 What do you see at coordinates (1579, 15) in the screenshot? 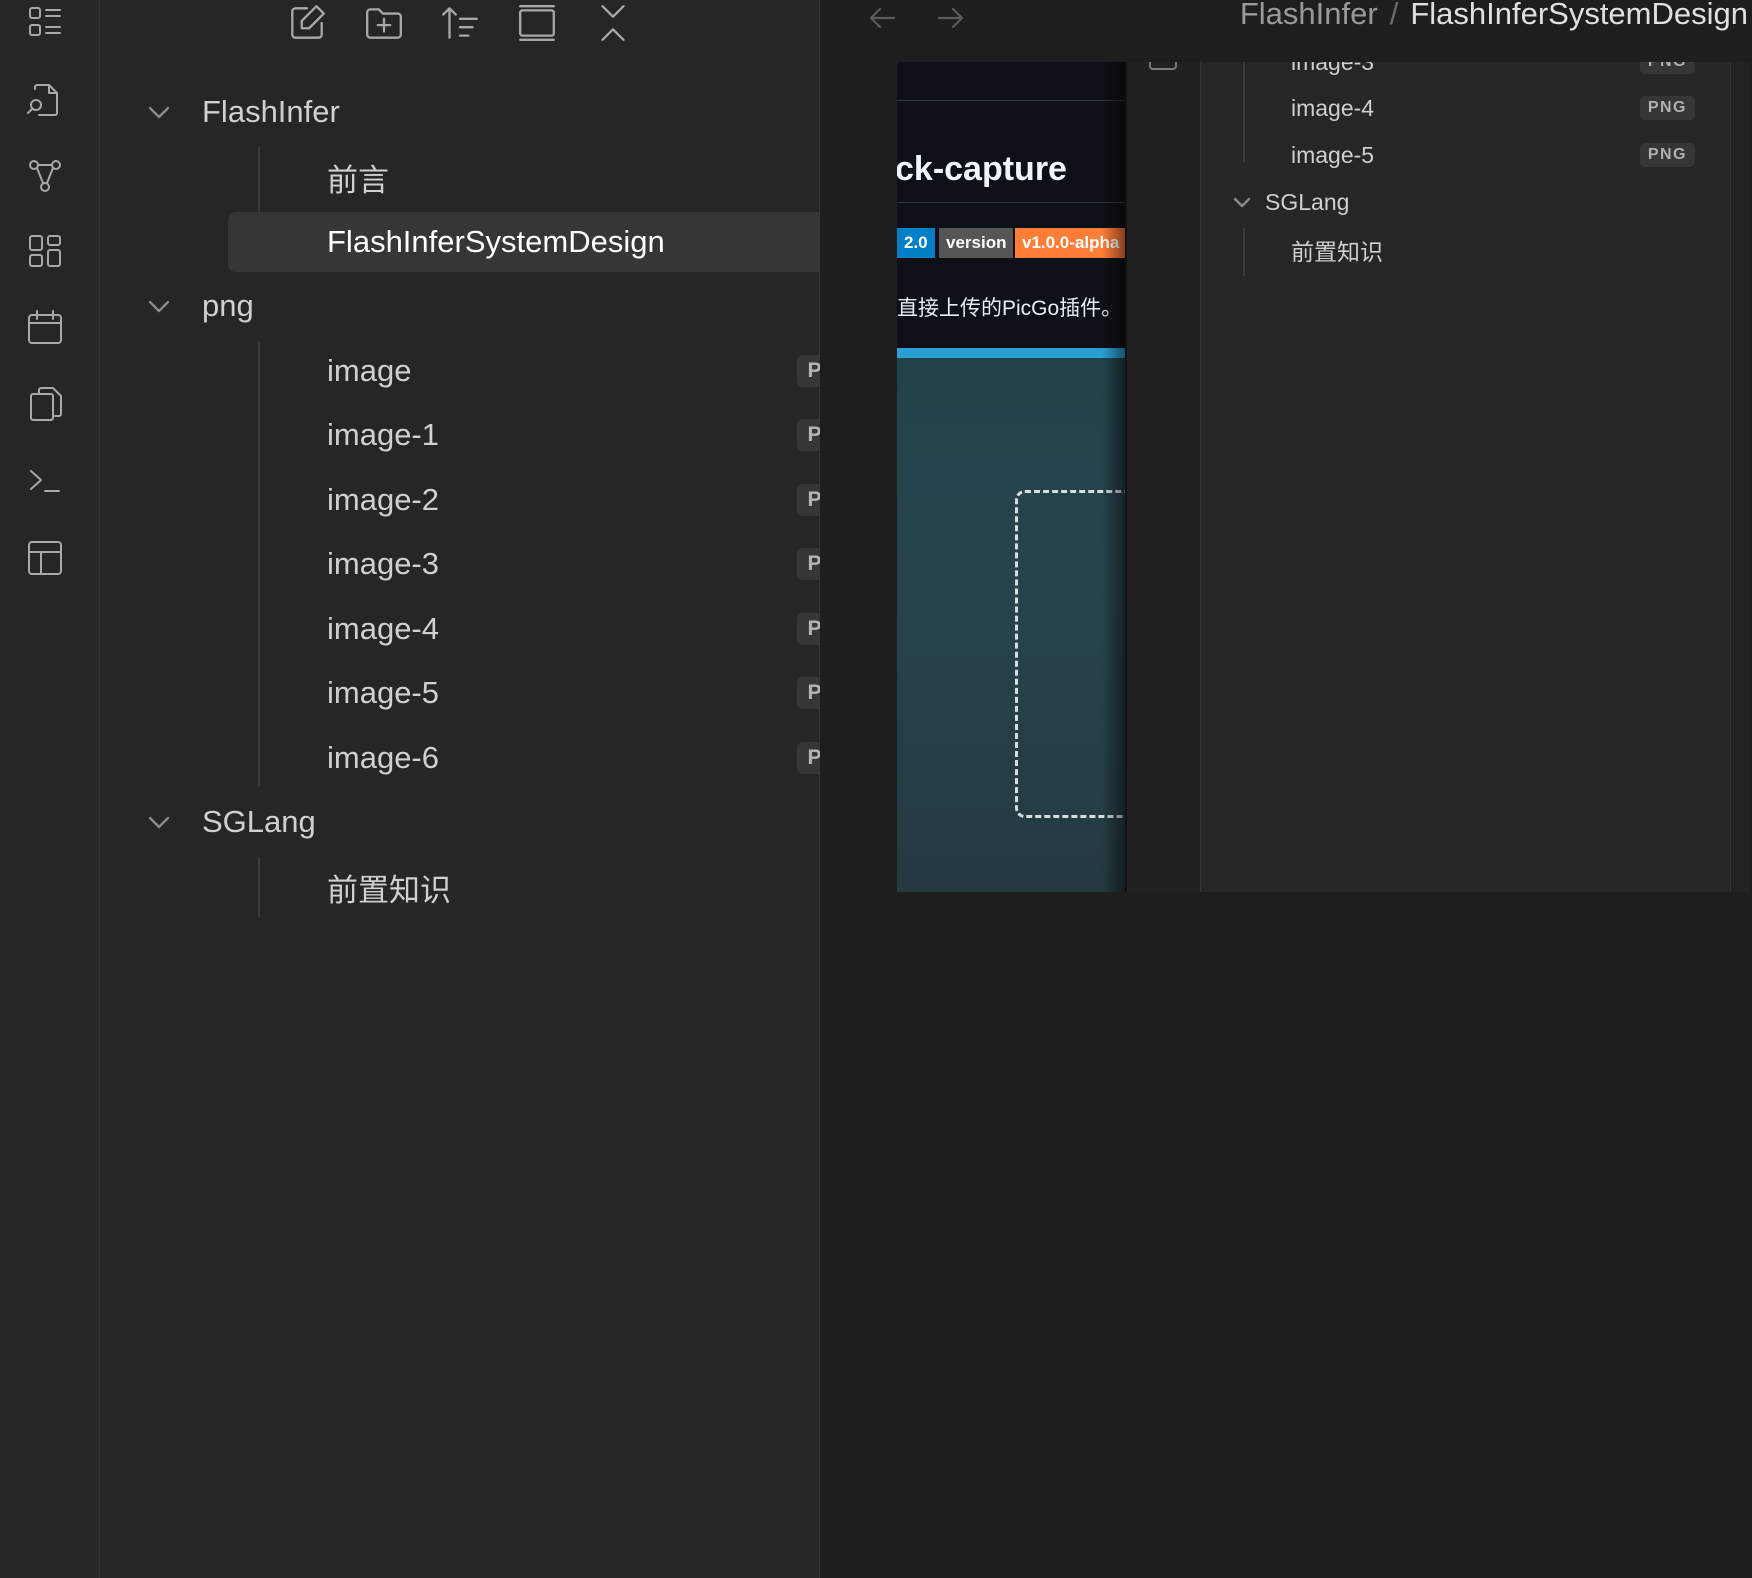
I see `breadcrumb-current: FlashInferSystemDesign` at bounding box center [1579, 15].